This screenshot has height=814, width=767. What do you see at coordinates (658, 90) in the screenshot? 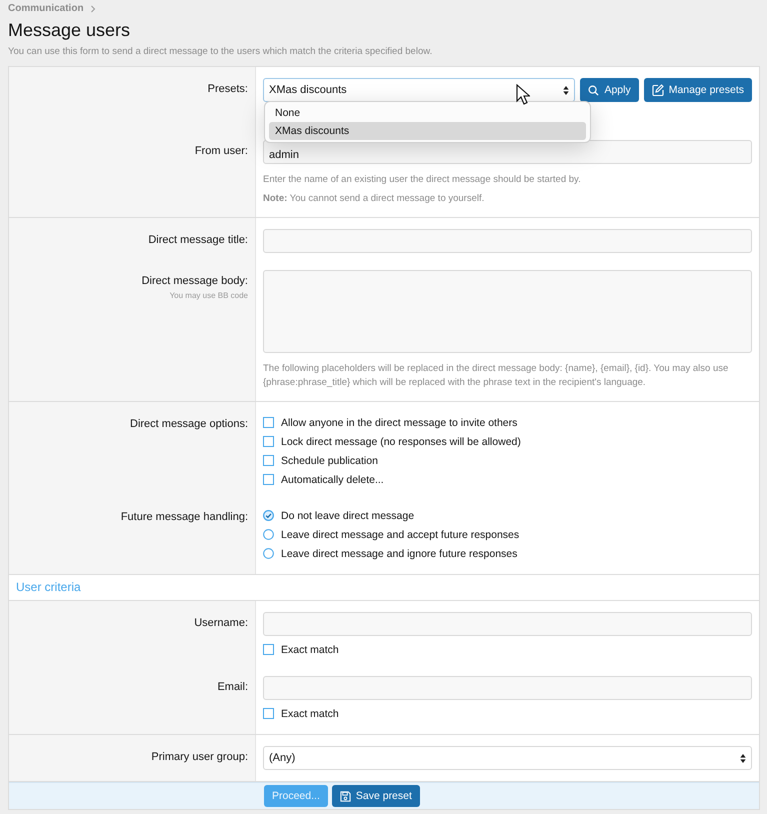
I see `edit-icon` at bounding box center [658, 90].